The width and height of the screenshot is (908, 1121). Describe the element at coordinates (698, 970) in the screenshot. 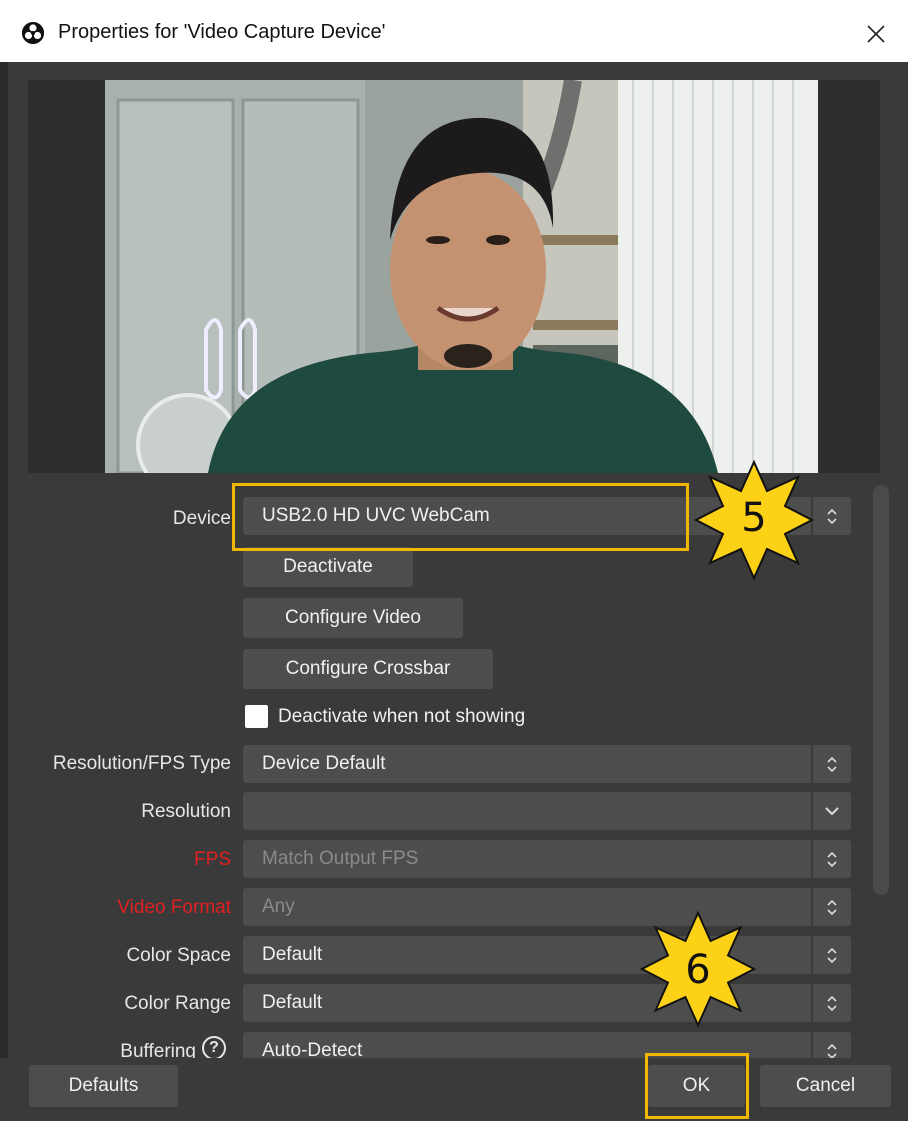

I see `step-badge-6-number: 6` at that location.